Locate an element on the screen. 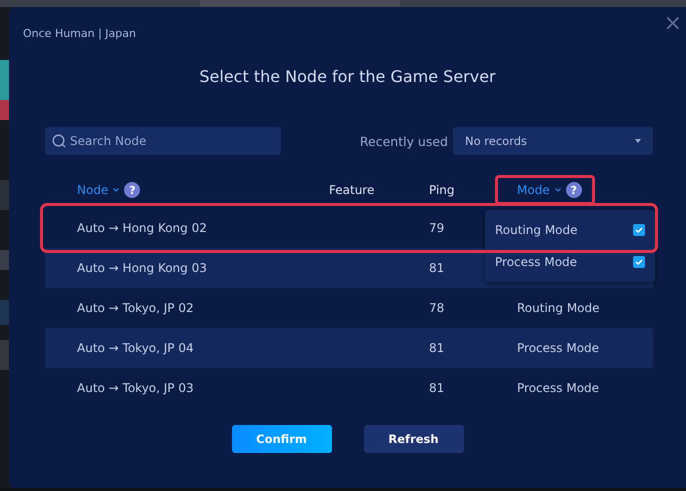  node-cell: Auto → Tokyo, JP 02 is located at coordinates (187, 308).